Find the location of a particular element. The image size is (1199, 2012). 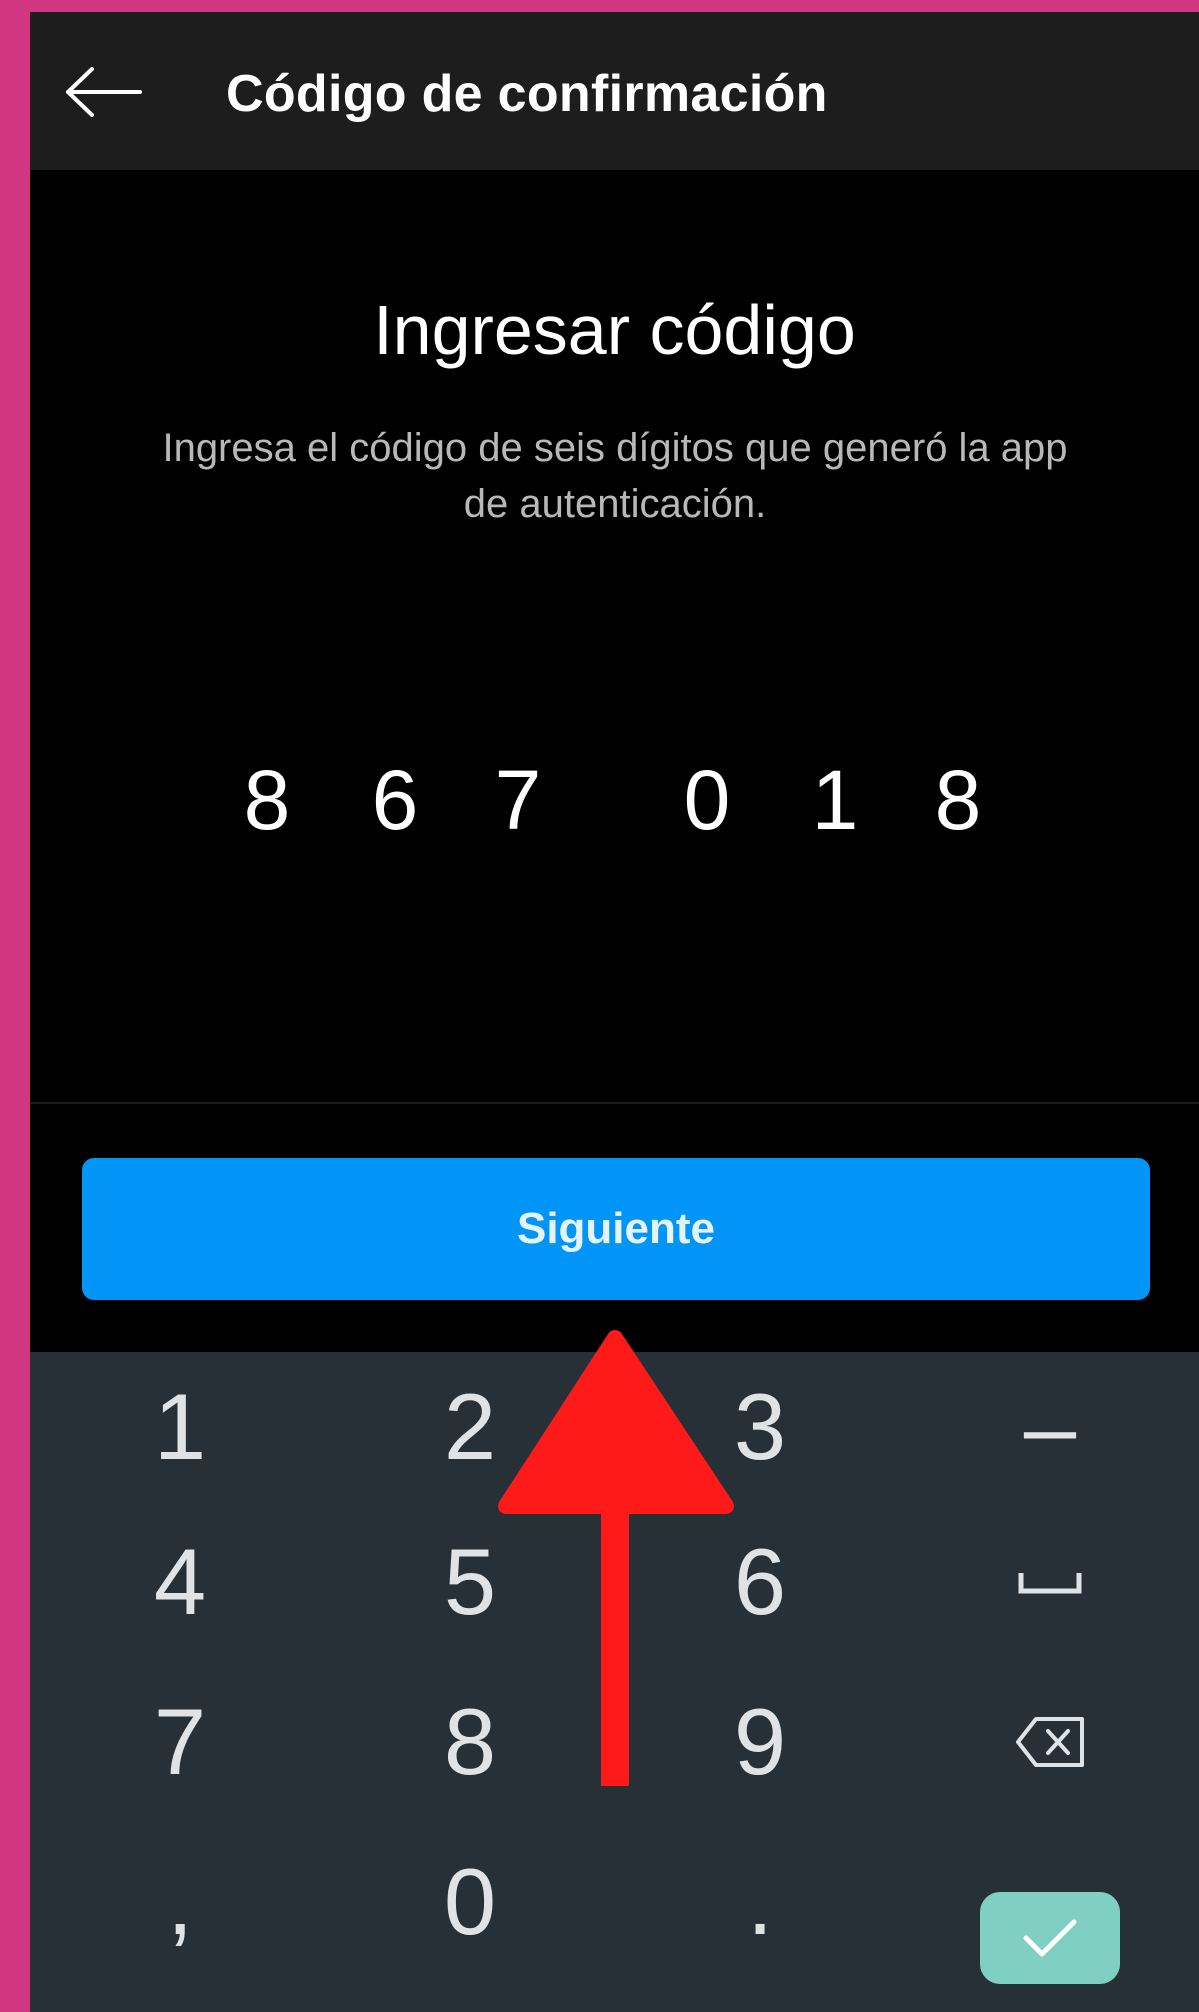

key-6: 6 is located at coordinates (760, 1582).